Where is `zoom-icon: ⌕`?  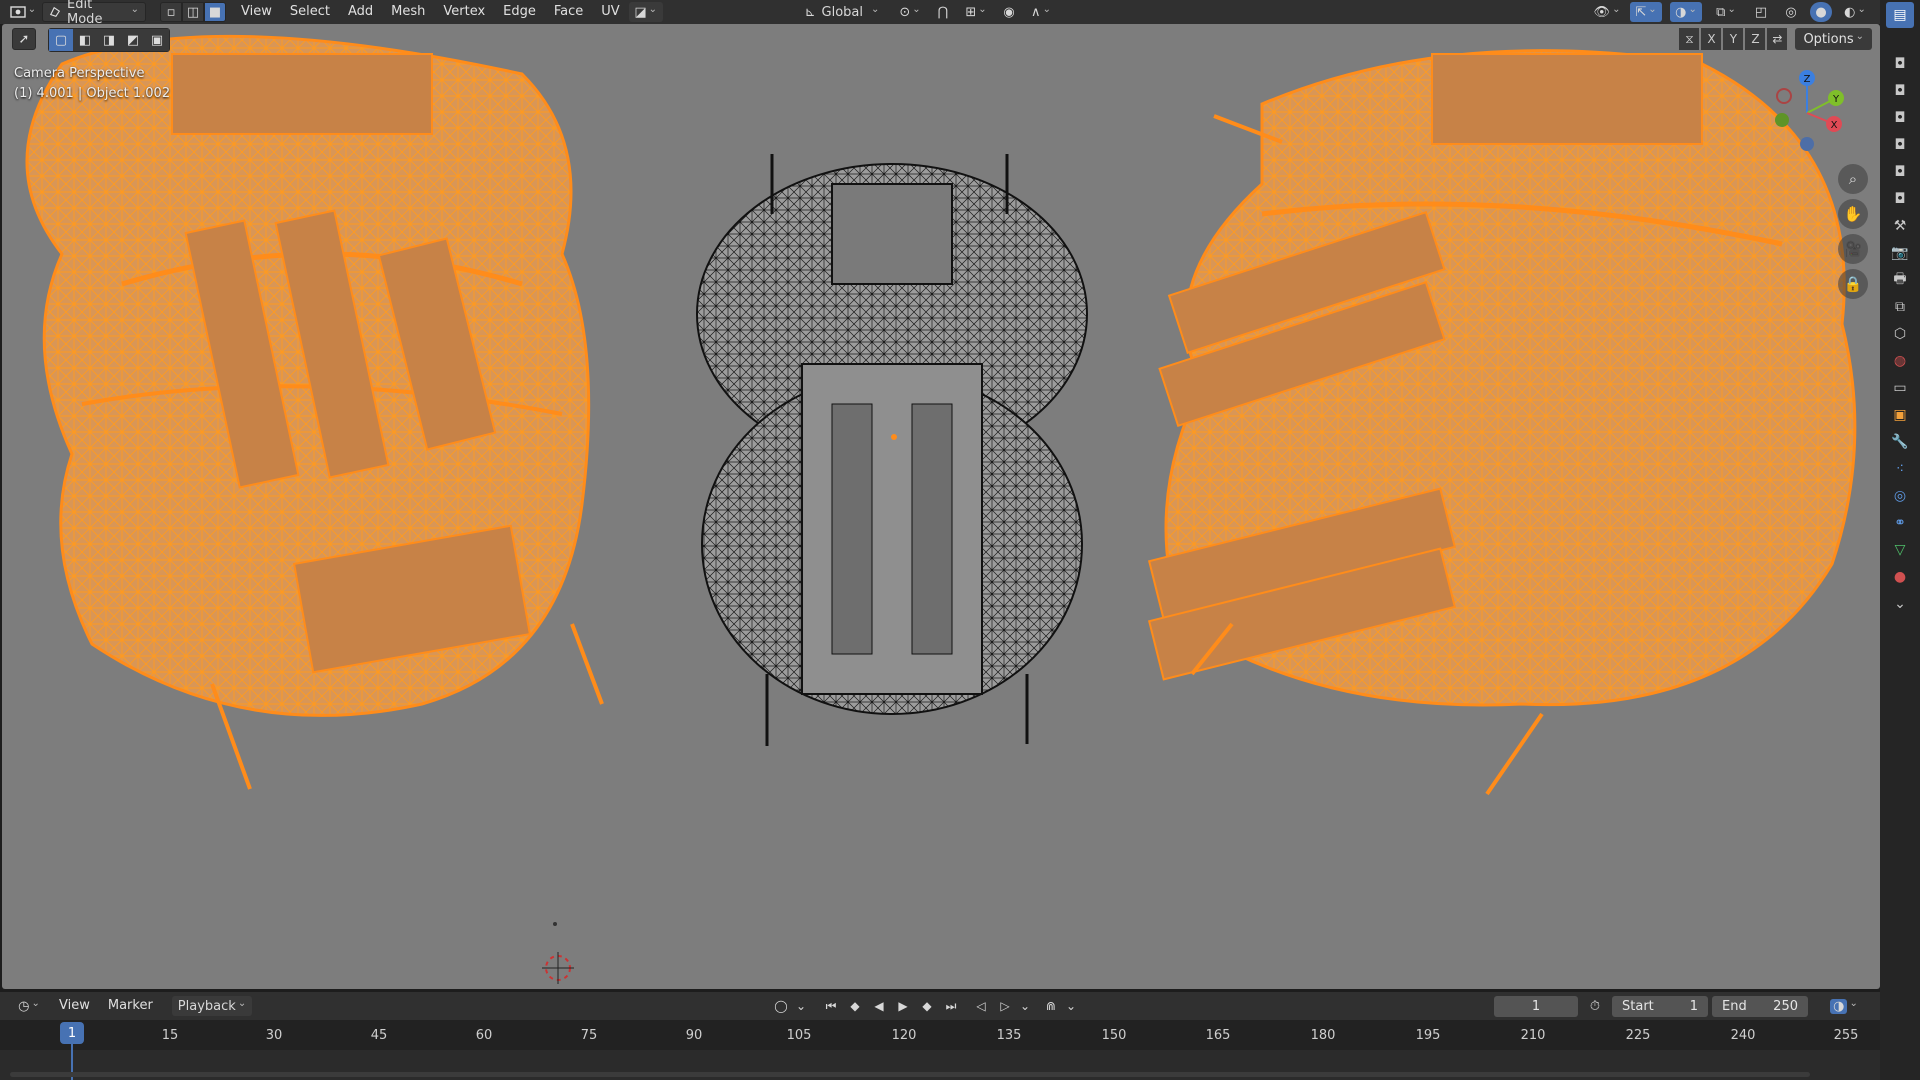 zoom-icon: ⌕ is located at coordinates (1853, 179).